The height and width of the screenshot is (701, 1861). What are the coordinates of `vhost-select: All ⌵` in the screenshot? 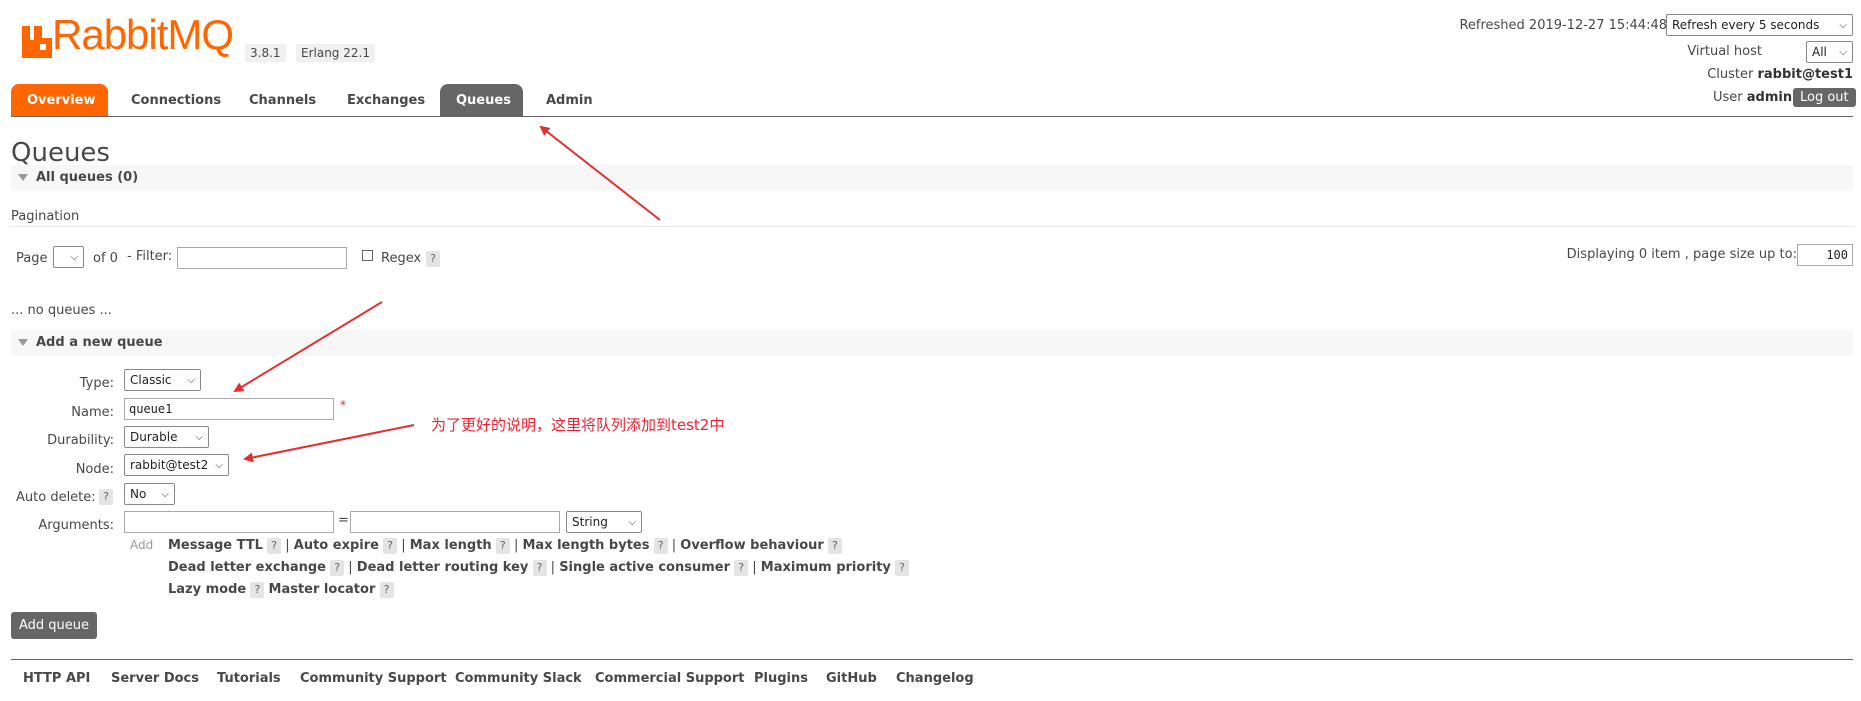 It's located at (1829, 52).